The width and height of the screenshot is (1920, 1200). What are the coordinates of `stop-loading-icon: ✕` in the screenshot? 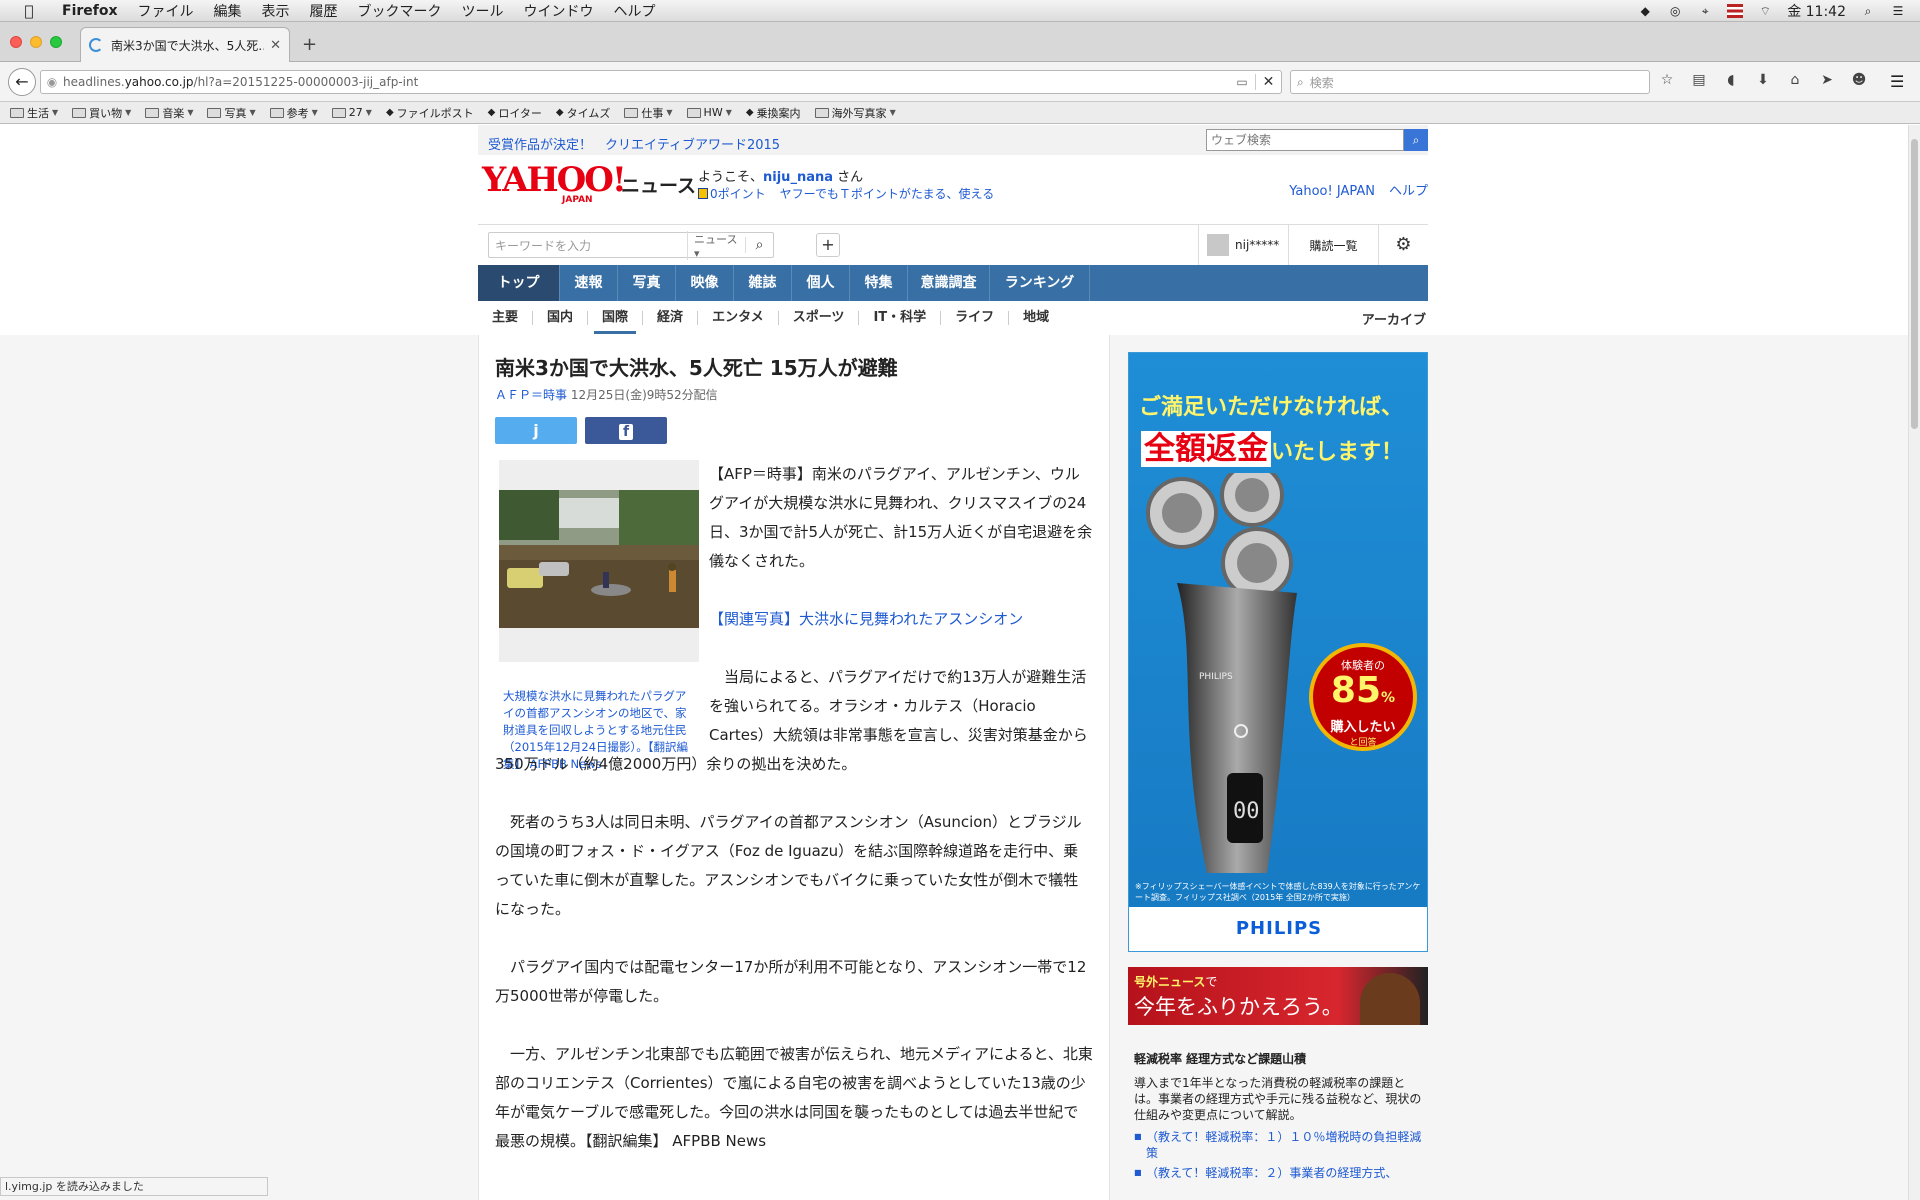 It's located at (1268, 82).